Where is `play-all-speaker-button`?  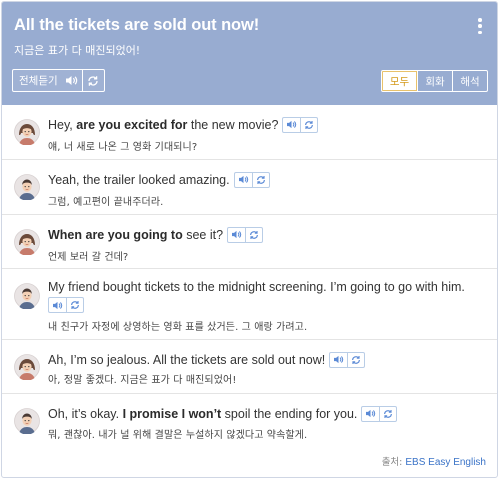 play-all-speaker-button is located at coordinates (72, 80).